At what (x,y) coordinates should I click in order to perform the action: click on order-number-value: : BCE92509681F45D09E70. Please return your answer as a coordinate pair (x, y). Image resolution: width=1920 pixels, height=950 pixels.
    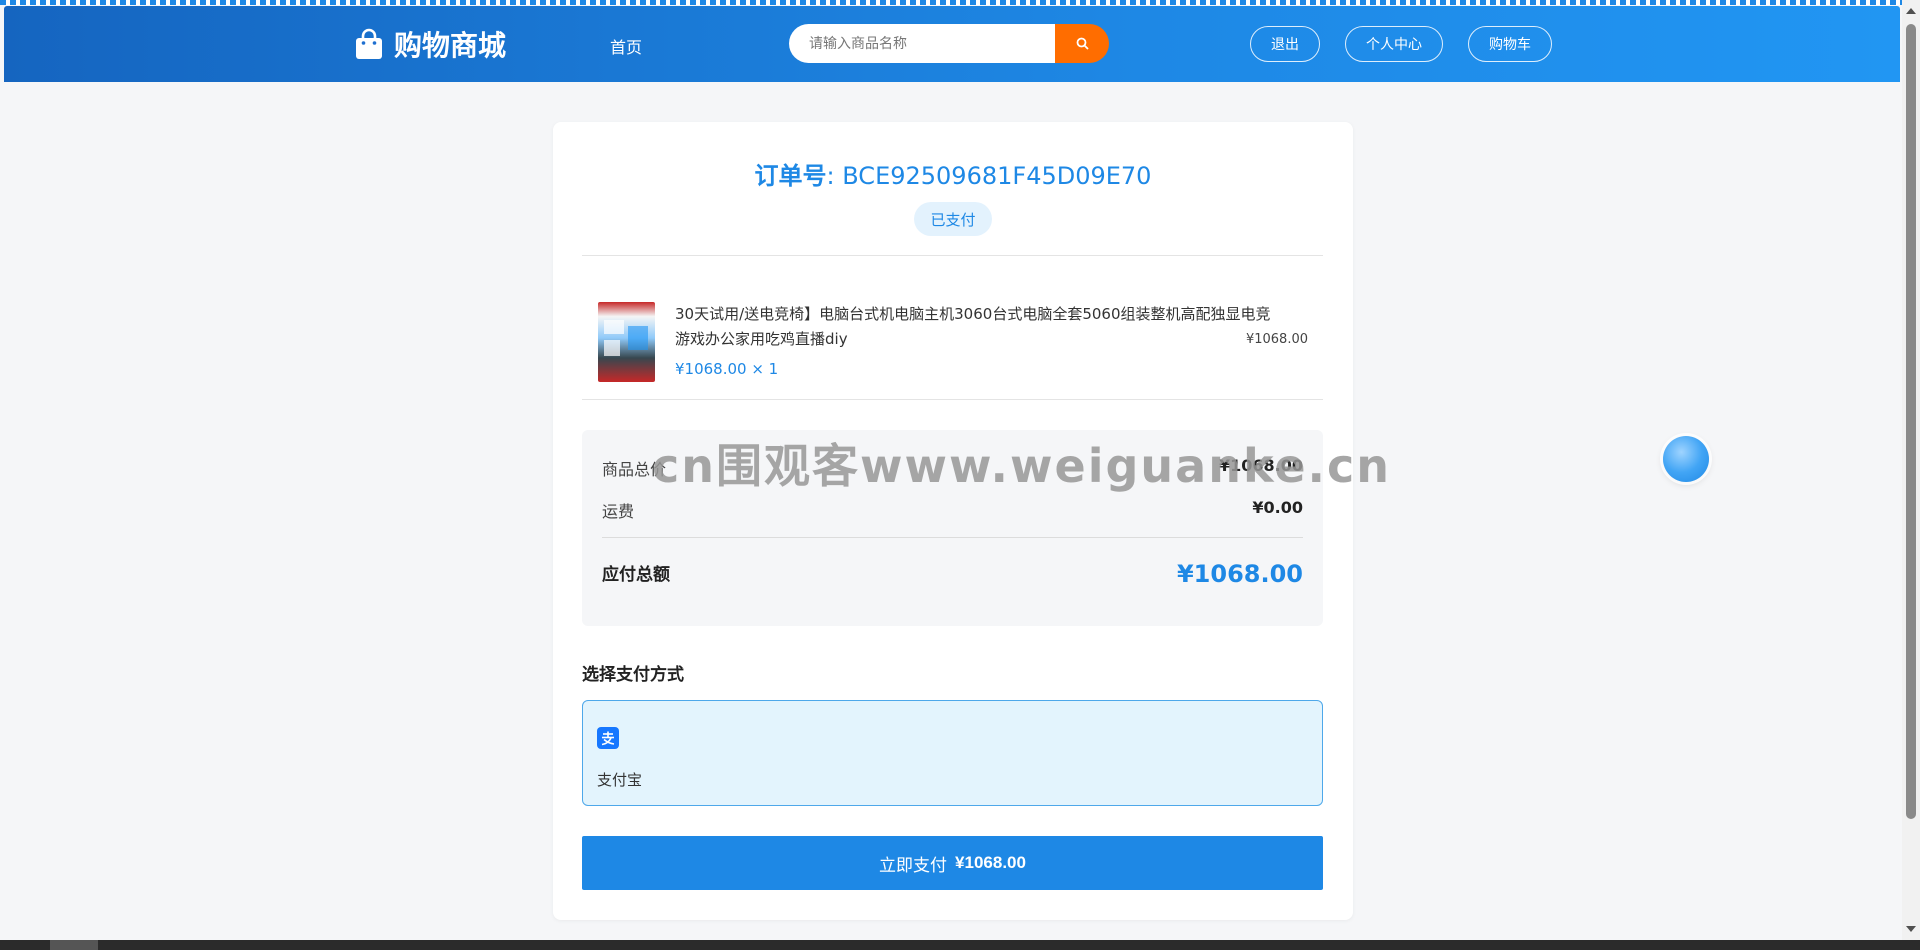
    Looking at the image, I should click on (989, 176).